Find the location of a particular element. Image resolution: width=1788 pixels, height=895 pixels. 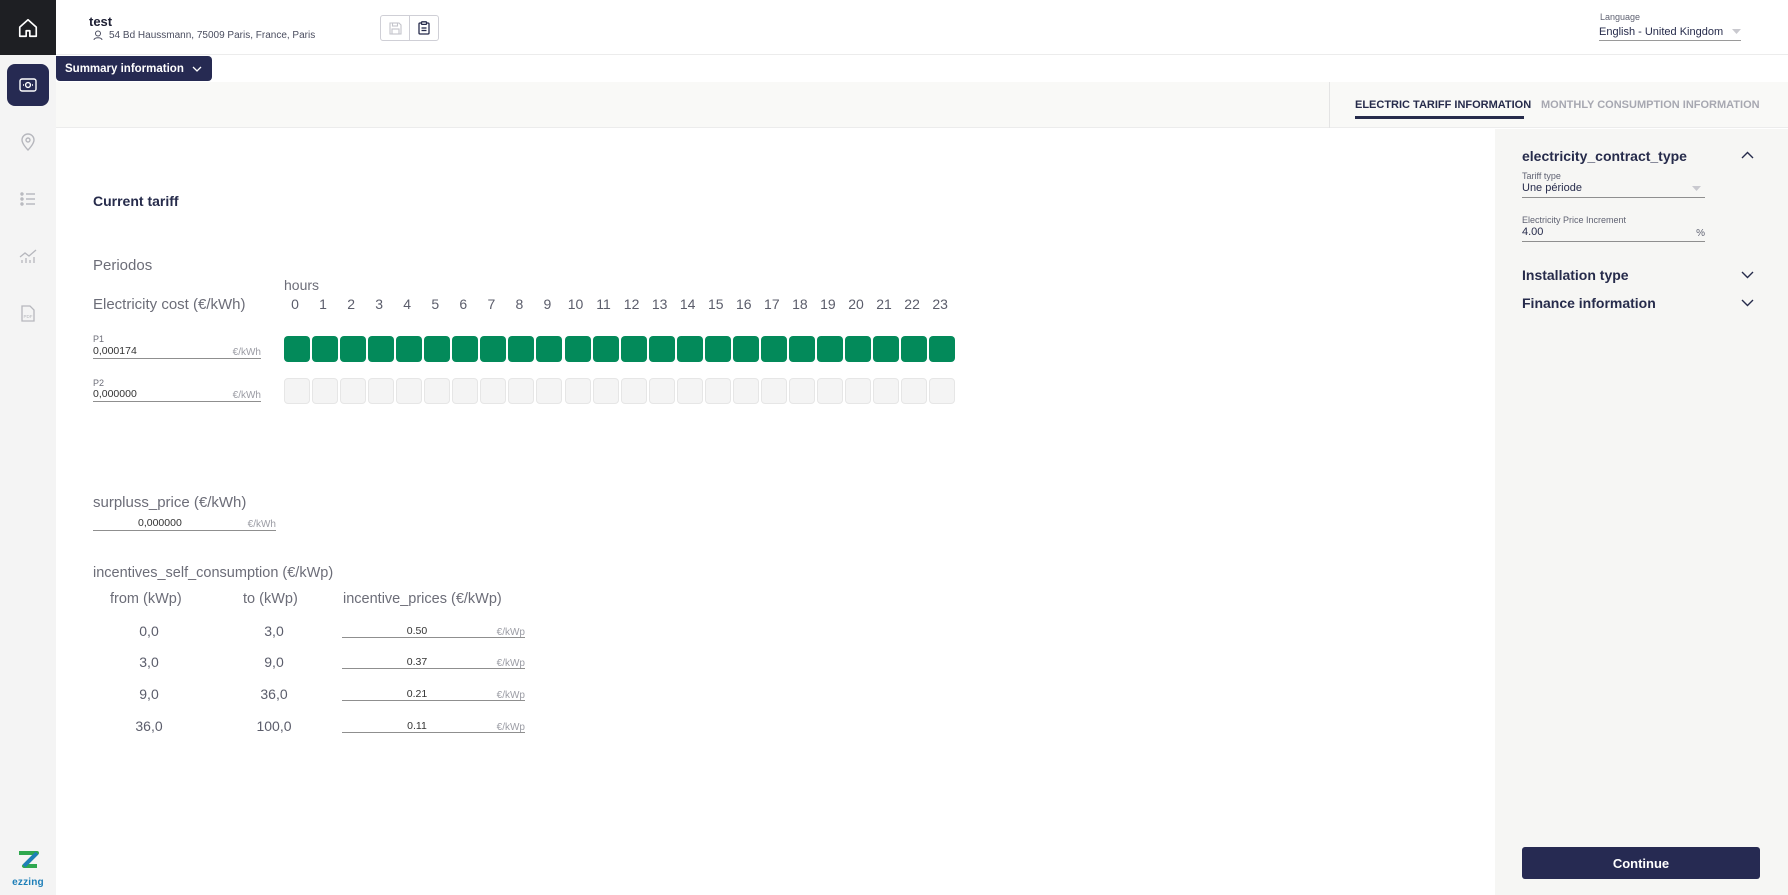

section-installation-type: Installation type is located at coordinates (1575, 275).